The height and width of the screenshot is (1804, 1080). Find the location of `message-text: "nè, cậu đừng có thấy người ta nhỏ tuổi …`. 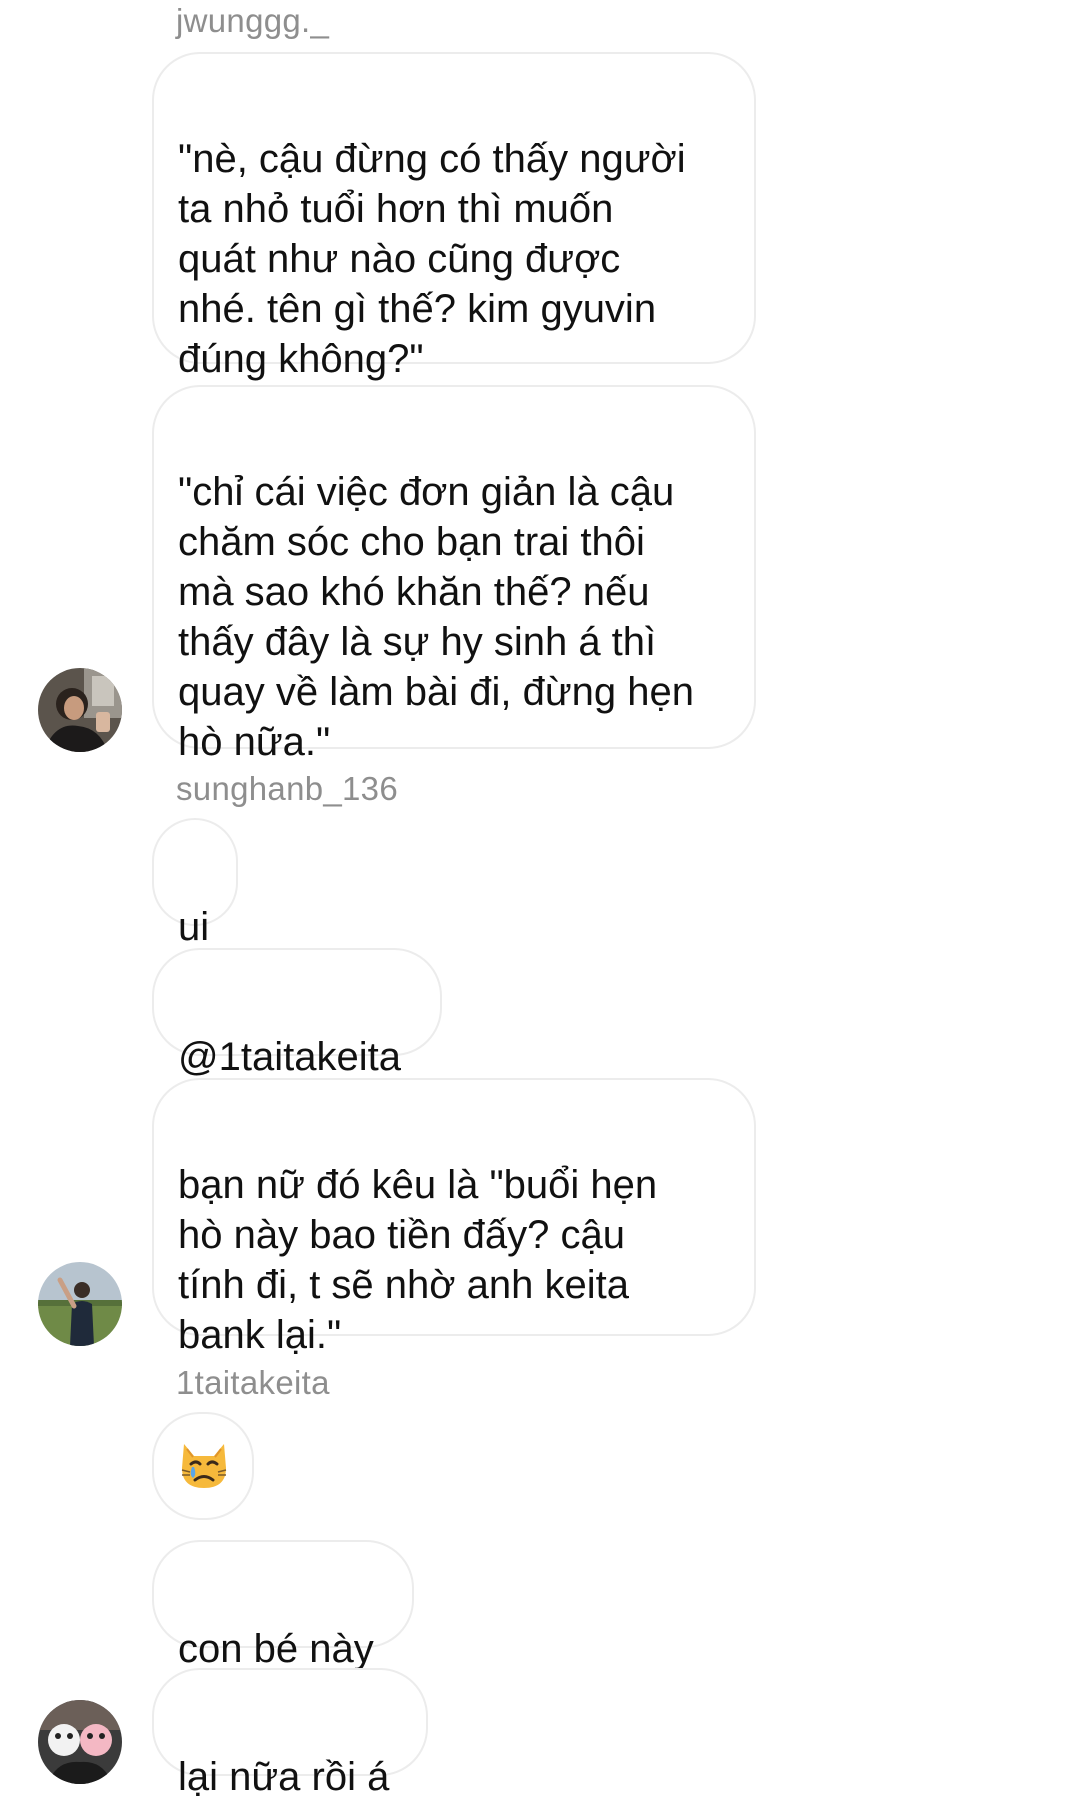

message-text: "nè, cậu đừng có thấy người ta nhỏ tuổi … is located at coordinates (432, 259).